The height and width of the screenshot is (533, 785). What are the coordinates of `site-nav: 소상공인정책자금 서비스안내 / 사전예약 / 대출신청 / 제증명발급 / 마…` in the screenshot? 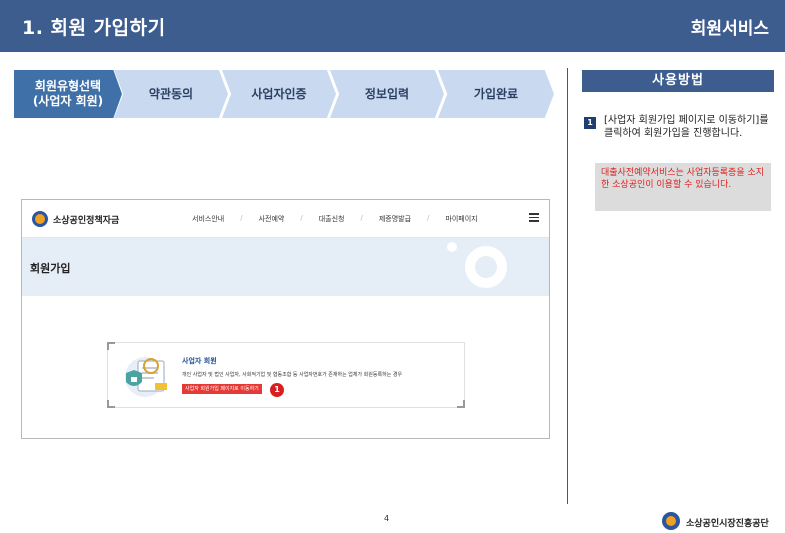 It's located at (285, 219).